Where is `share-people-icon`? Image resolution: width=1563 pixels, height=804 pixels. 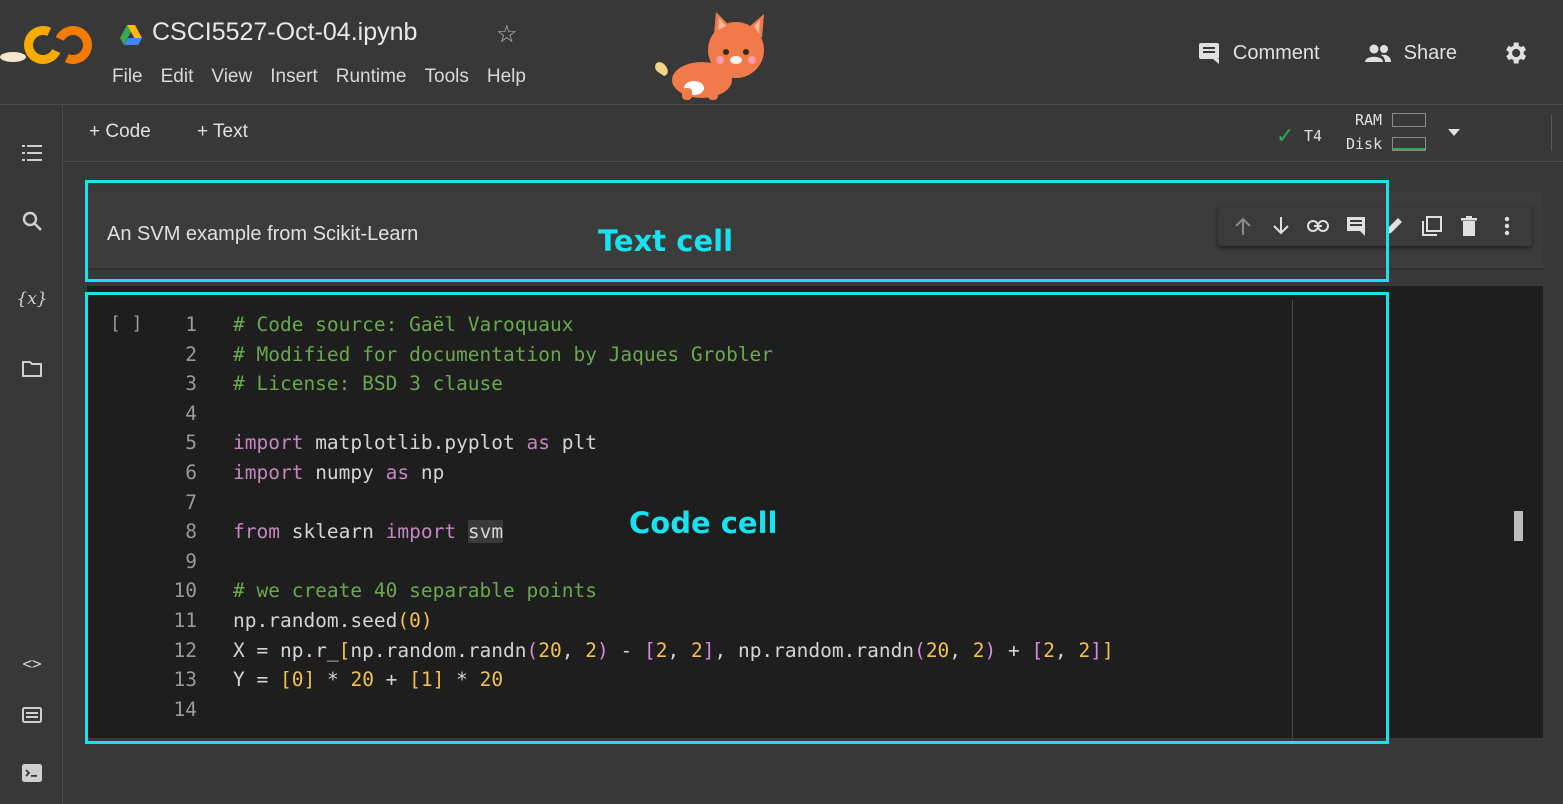 share-people-icon is located at coordinates (1377, 53).